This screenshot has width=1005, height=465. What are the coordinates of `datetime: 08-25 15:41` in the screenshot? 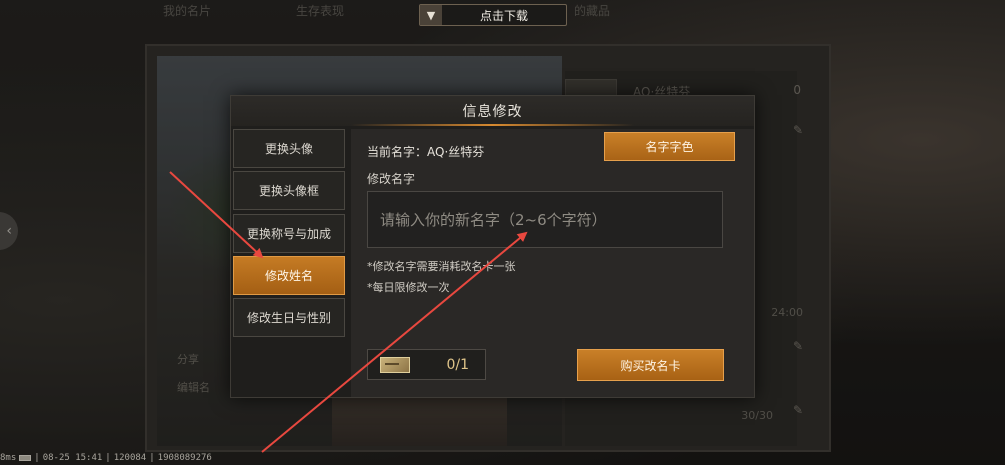 It's located at (72, 458).